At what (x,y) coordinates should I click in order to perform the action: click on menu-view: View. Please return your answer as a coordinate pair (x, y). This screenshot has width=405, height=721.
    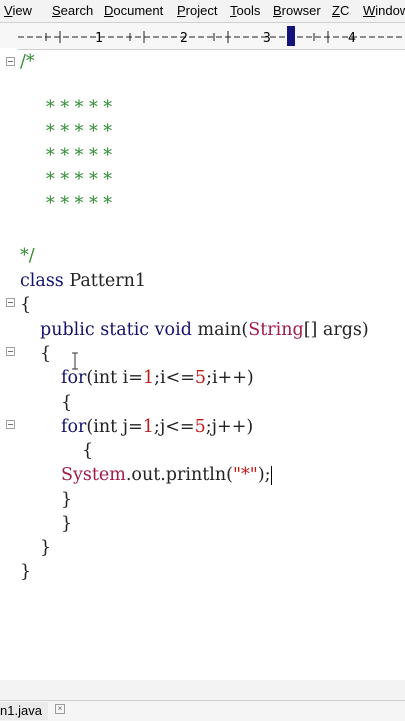
    Looking at the image, I should click on (18, 10).